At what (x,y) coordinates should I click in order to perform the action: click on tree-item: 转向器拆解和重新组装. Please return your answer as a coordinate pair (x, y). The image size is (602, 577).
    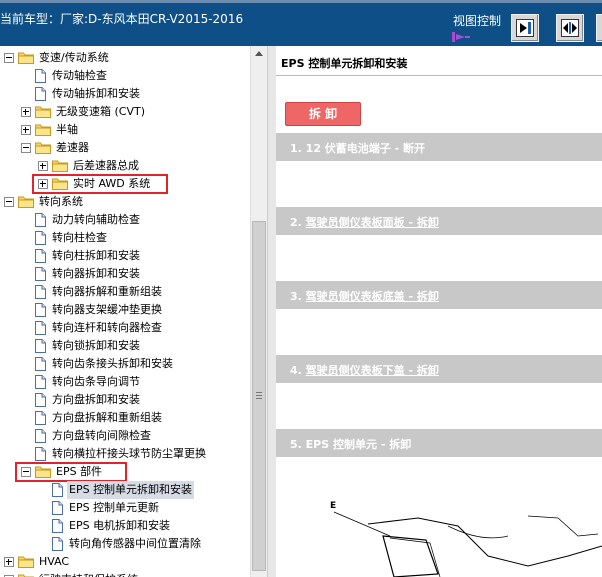
    Looking at the image, I should click on (107, 292).